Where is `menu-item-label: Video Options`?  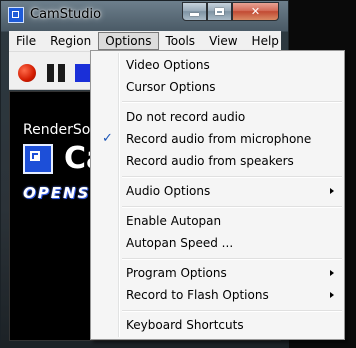
menu-item-label: Video Options is located at coordinates (168, 65).